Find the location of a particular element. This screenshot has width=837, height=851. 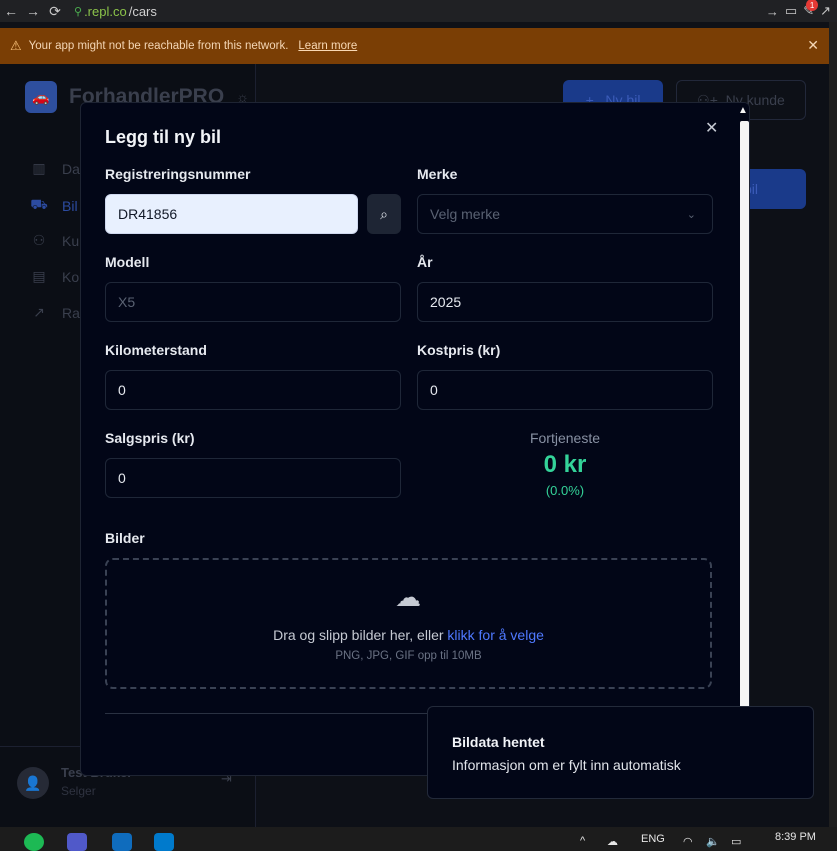

images-label: Bilder is located at coordinates (125, 538).